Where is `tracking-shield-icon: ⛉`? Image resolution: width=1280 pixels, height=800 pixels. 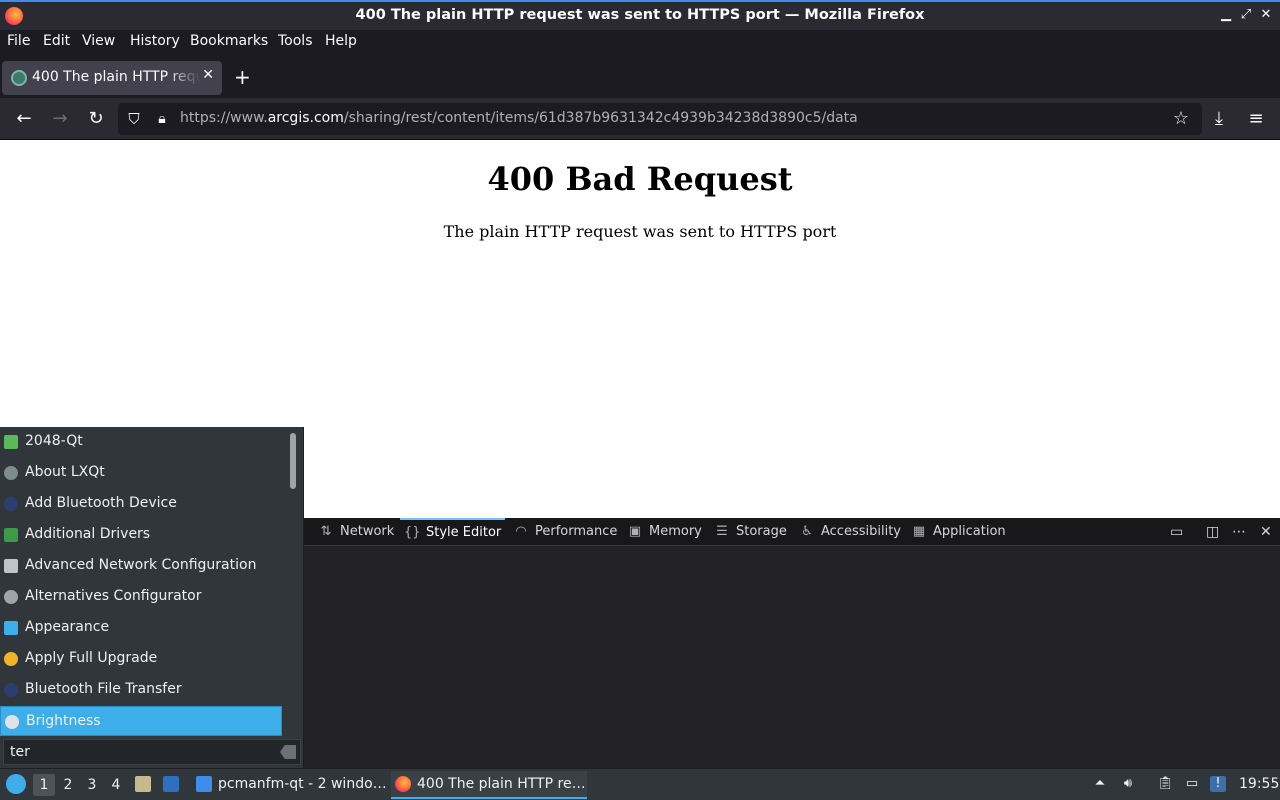
tracking-shield-icon: ⛉ is located at coordinates (134, 119).